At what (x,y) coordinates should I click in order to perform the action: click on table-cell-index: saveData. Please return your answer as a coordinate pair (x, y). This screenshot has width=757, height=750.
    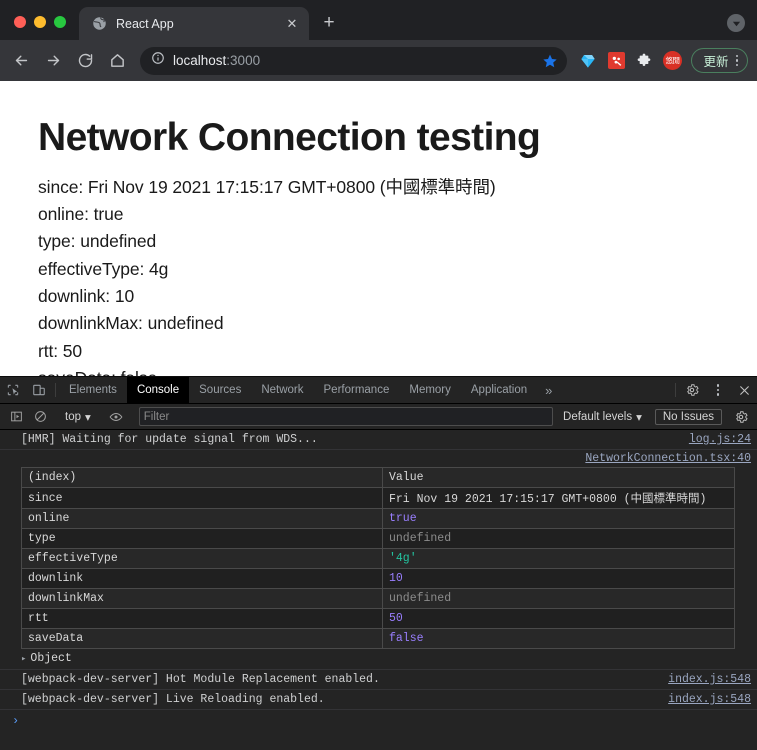
    Looking at the image, I should click on (202, 638).